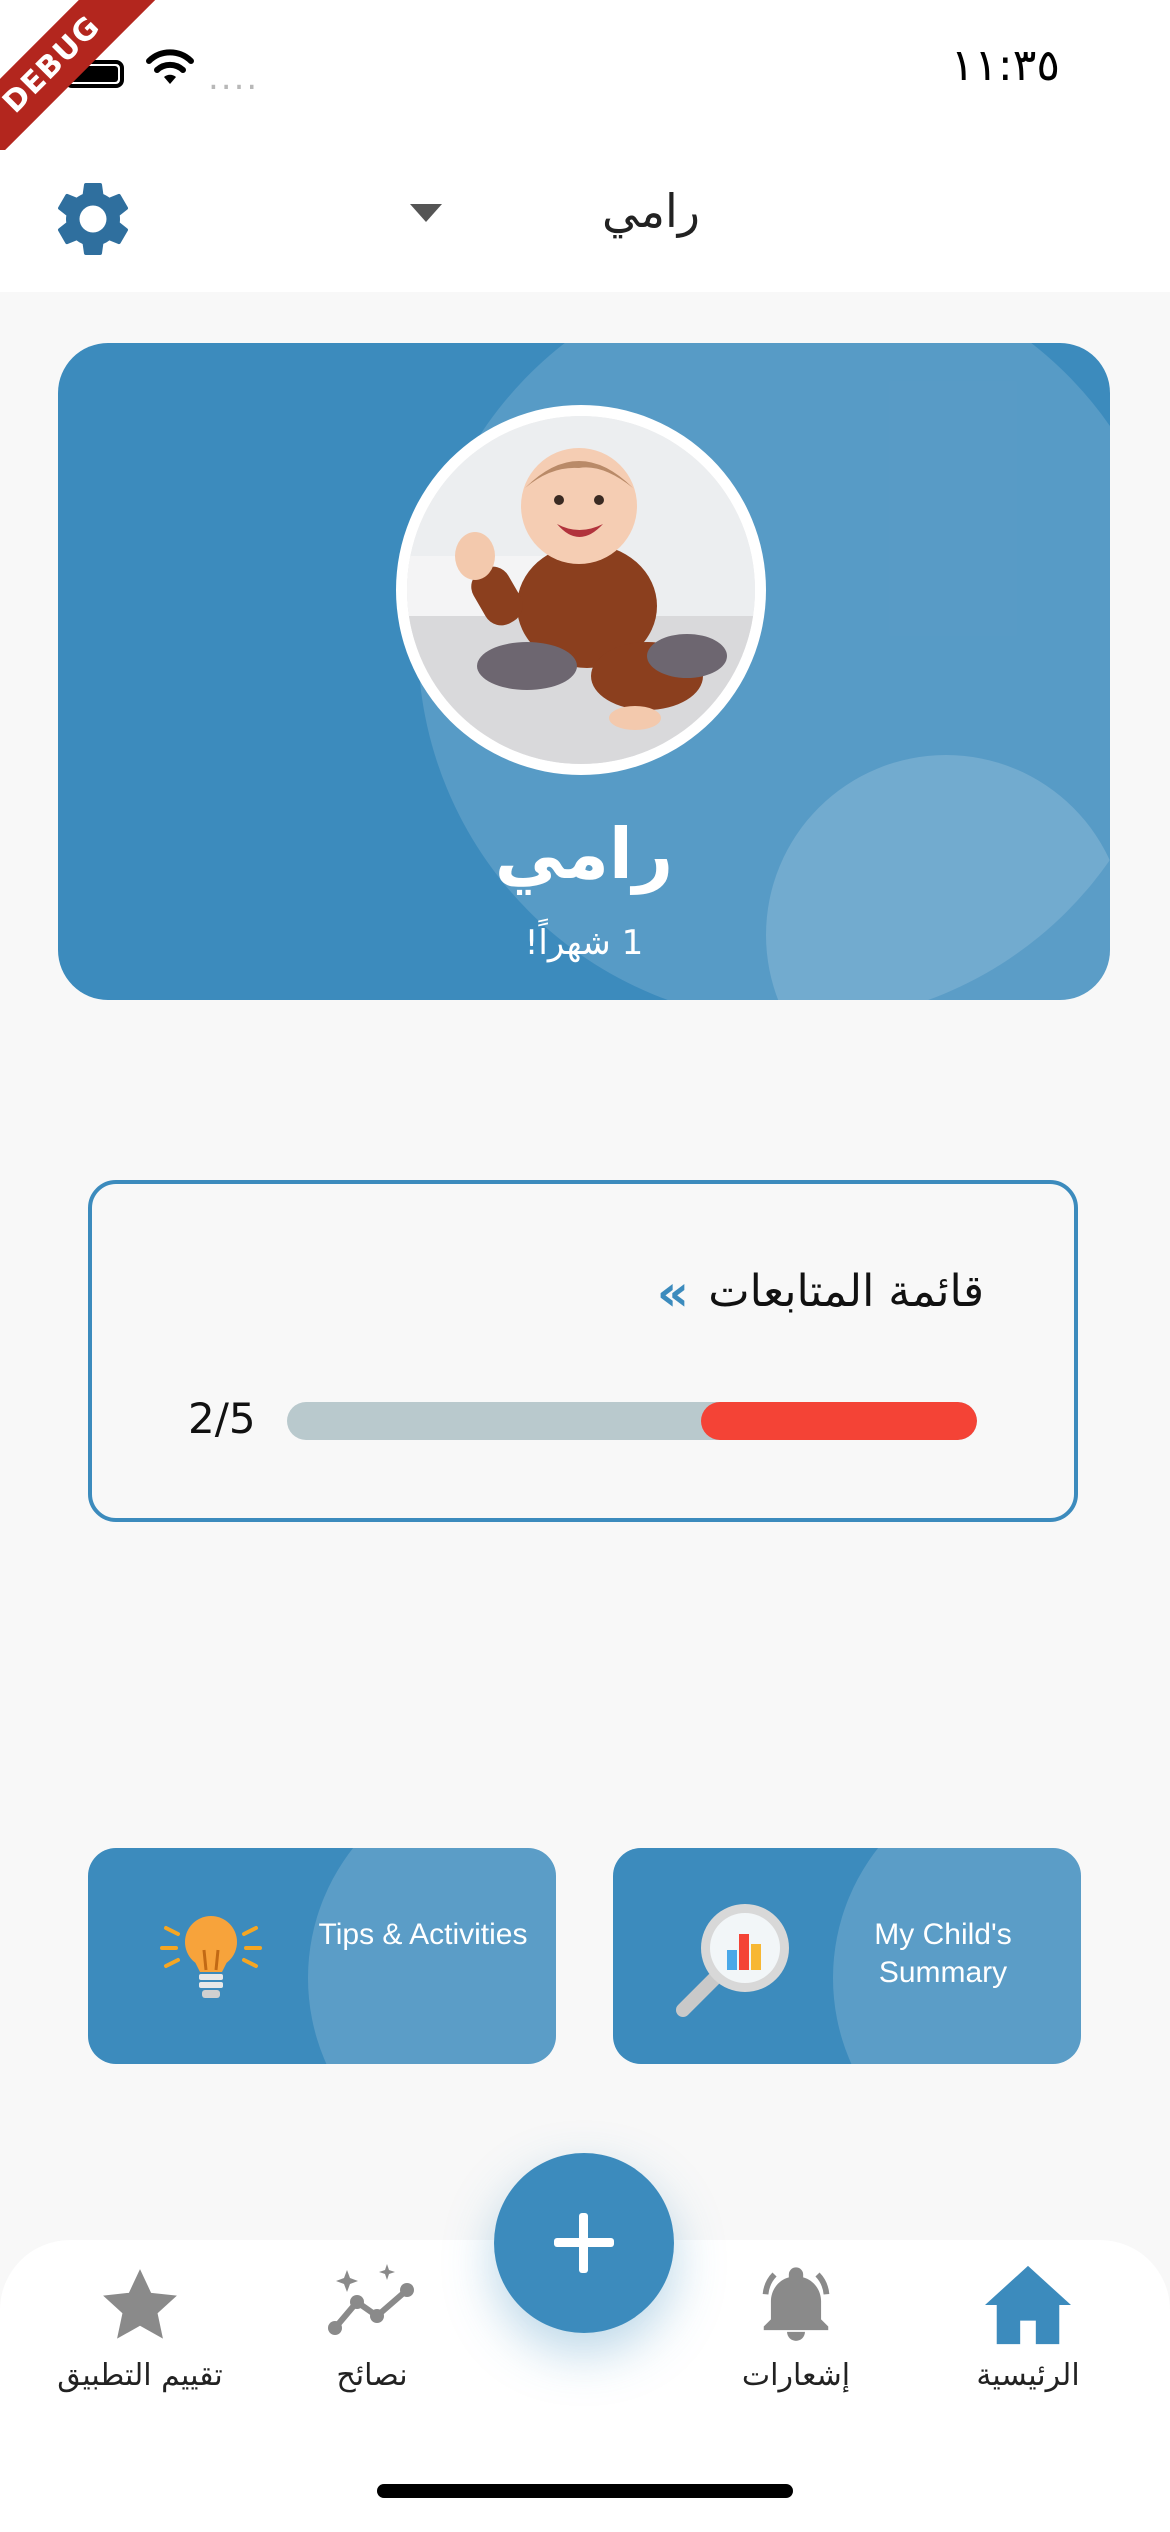 The image size is (1170, 2532). I want to click on child-age: 1 شهراً!, so click(584, 943).